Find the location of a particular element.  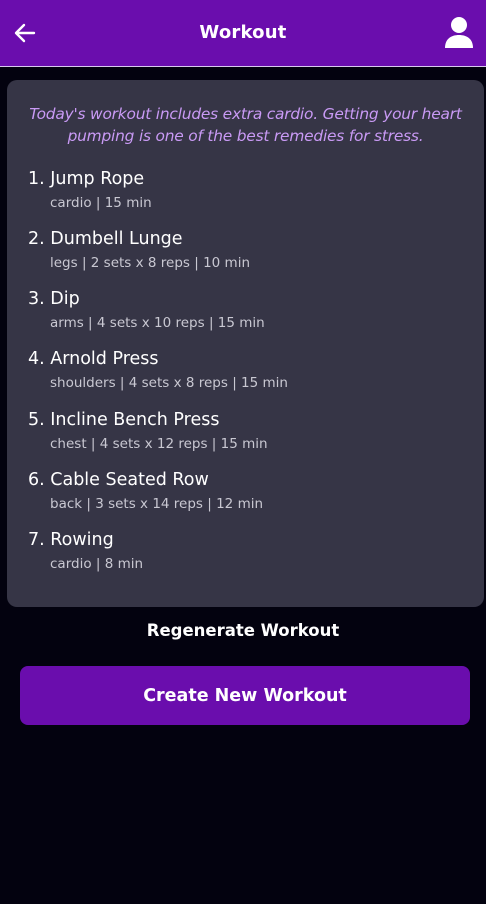

user-icon is located at coordinates (459, 32).